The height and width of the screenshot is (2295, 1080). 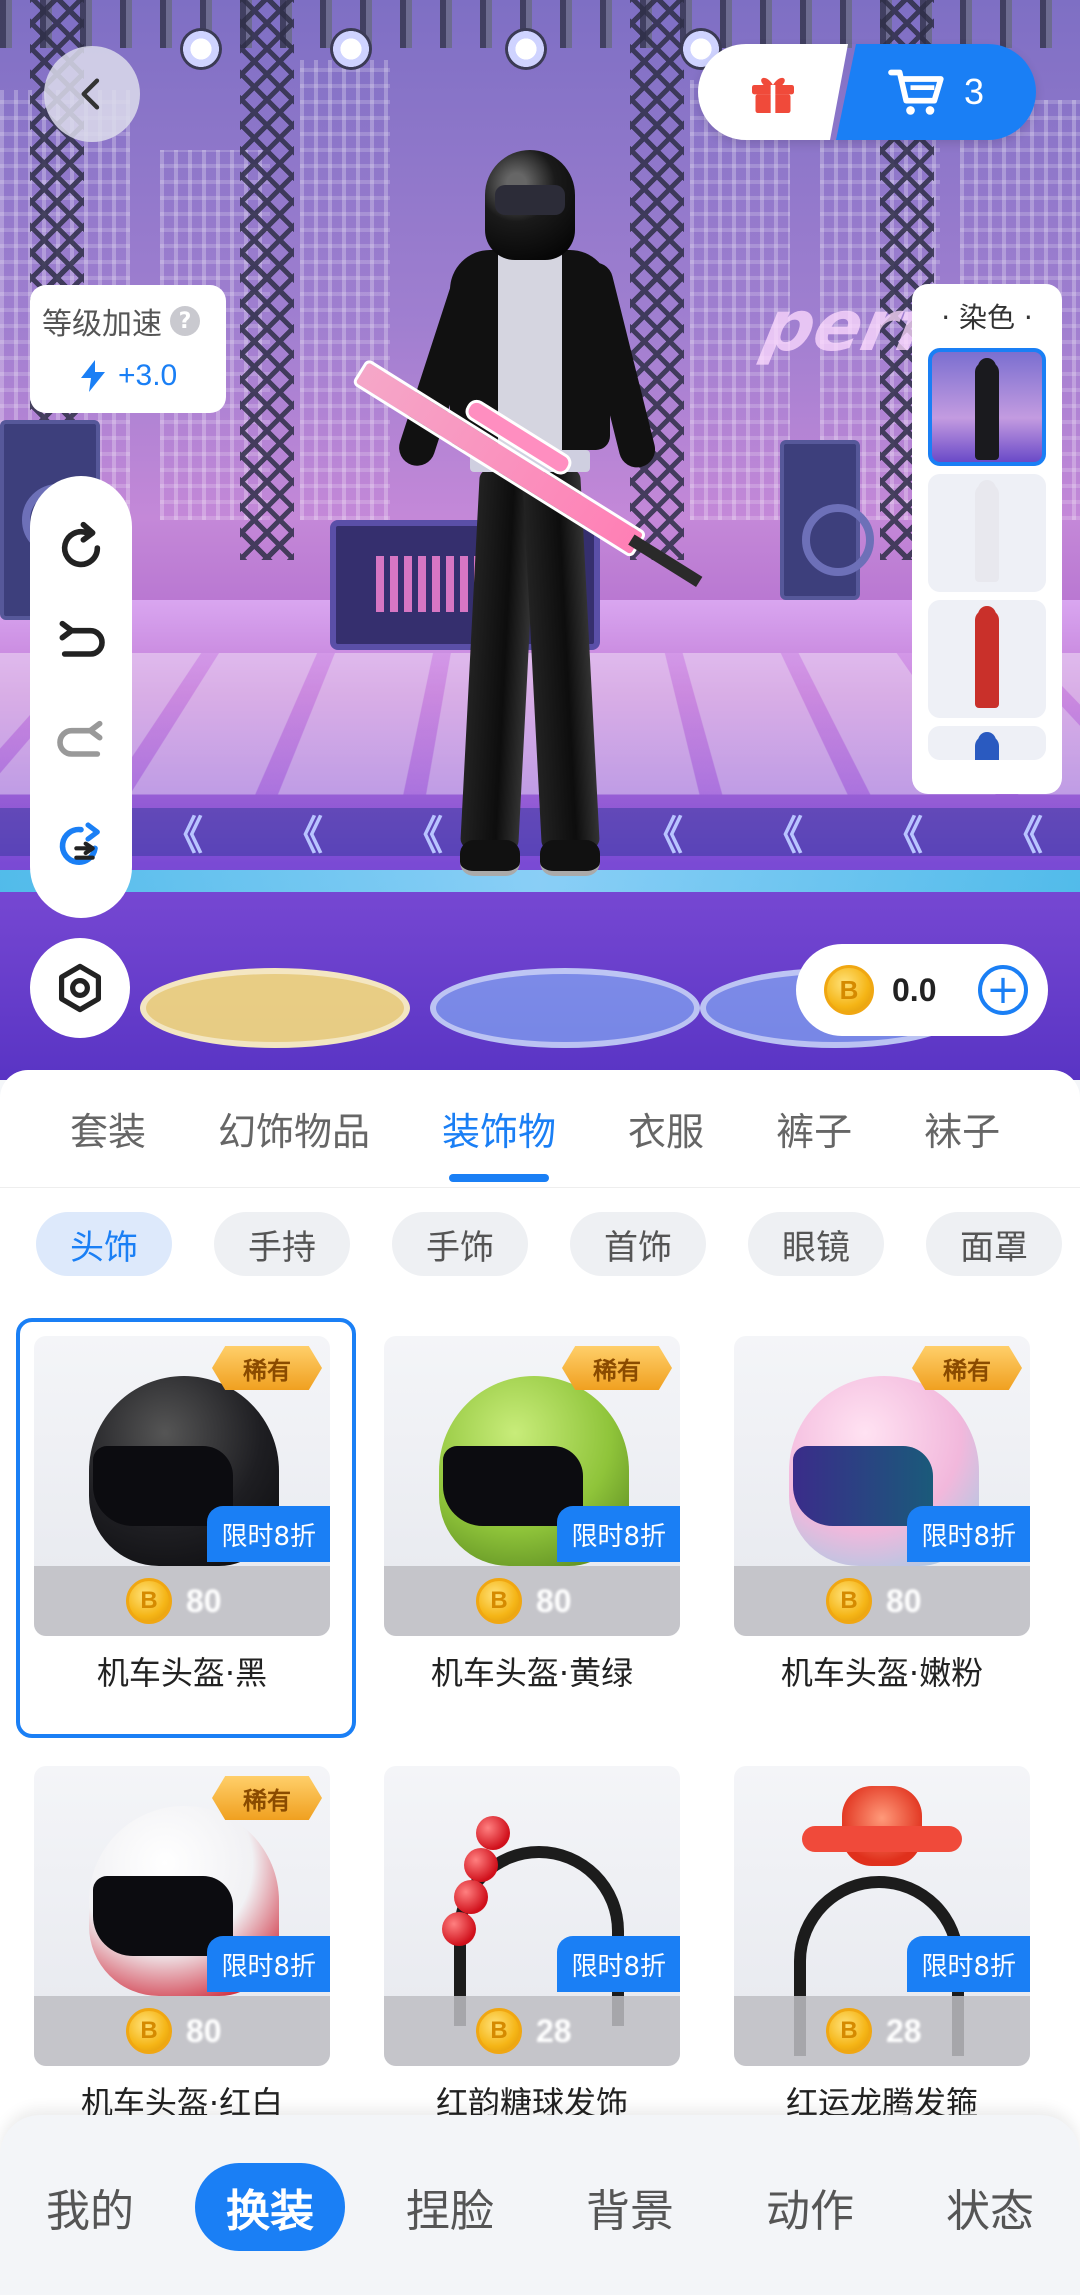 What do you see at coordinates (630, 2207) in the screenshot?
I see `nav-background: 背景` at bounding box center [630, 2207].